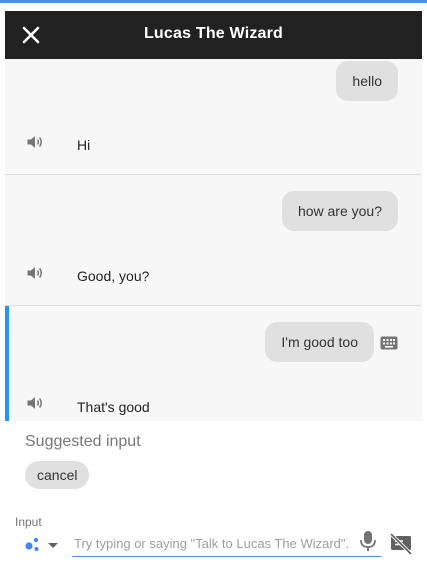  I want to click on frame-top-gap, so click(213, 7).